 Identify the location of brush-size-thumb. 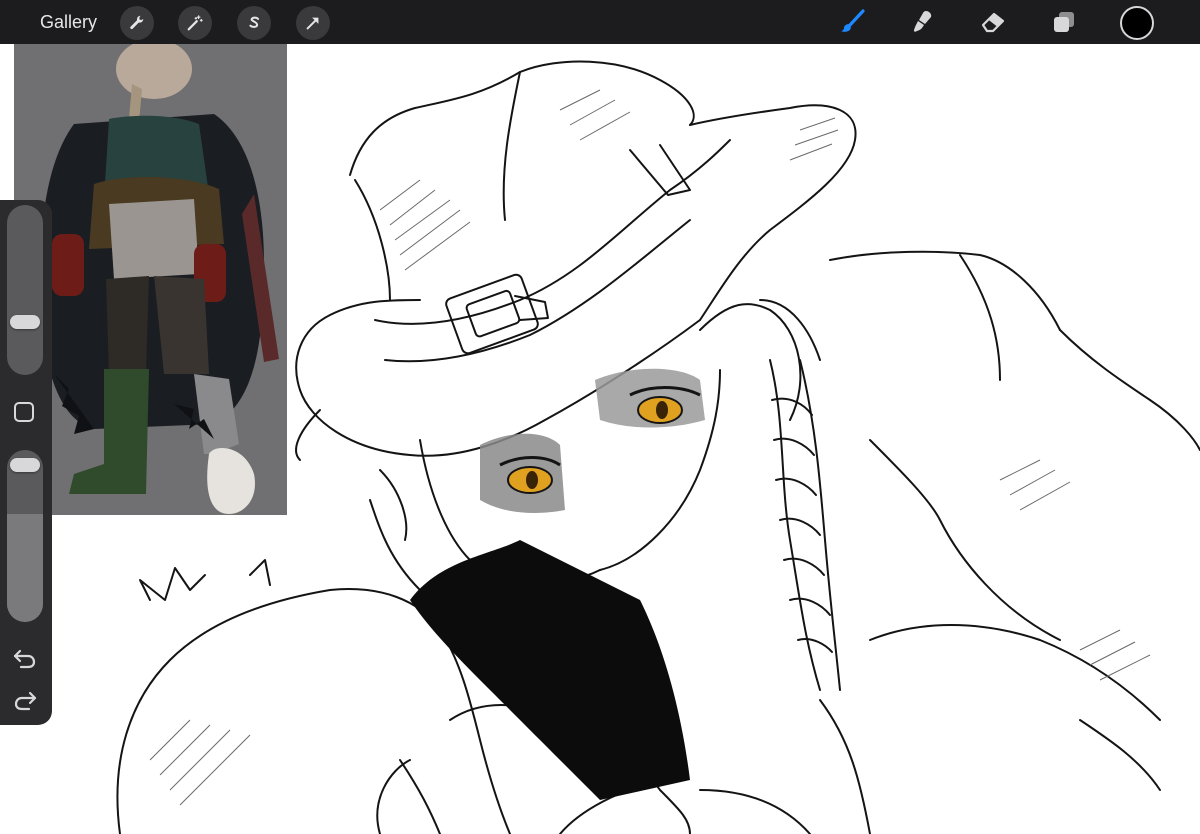
(25, 322).